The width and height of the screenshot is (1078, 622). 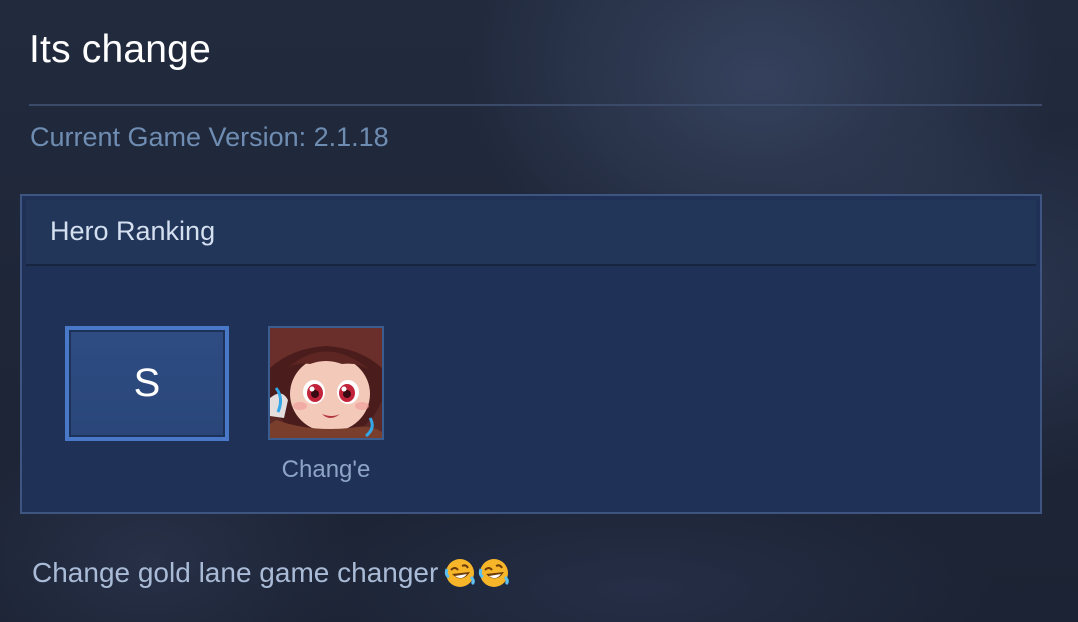 What do you see at coordinates (477, 573) in the screenshot?
I see `emoji-group` at bounding box center [477, 573].